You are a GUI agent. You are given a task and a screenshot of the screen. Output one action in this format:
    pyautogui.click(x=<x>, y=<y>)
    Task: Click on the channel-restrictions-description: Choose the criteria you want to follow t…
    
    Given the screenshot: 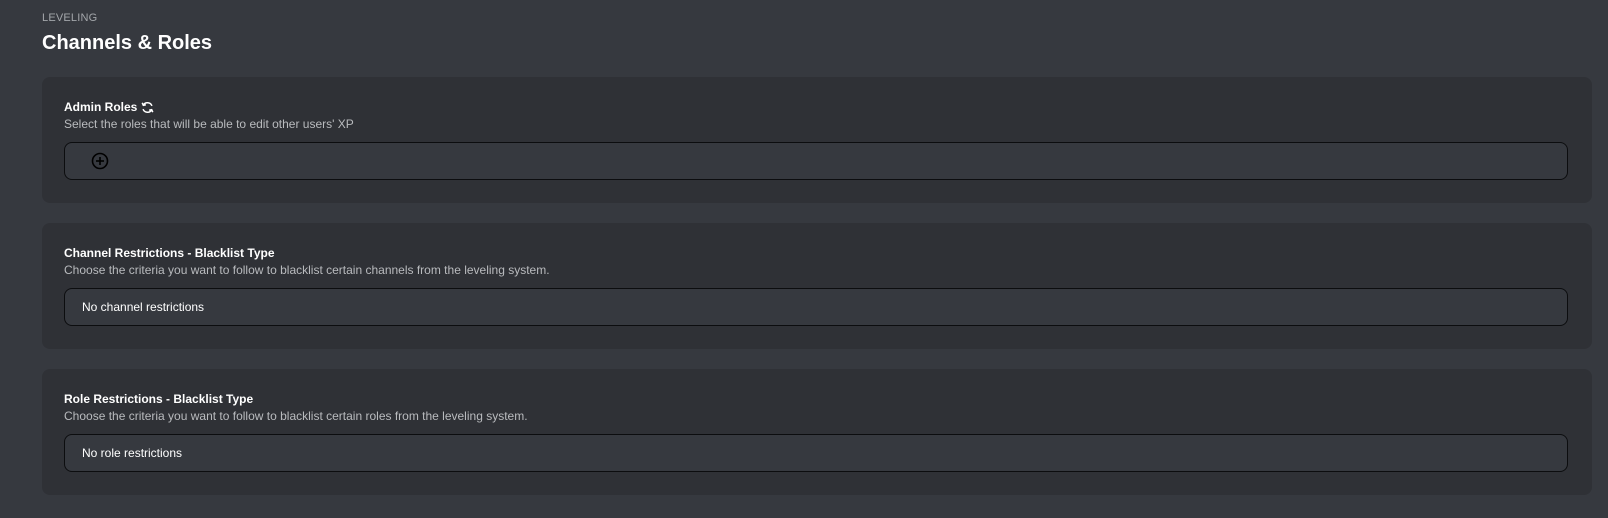 What is the action you would take?
    pyautogui.click(x=307, y=270)
    